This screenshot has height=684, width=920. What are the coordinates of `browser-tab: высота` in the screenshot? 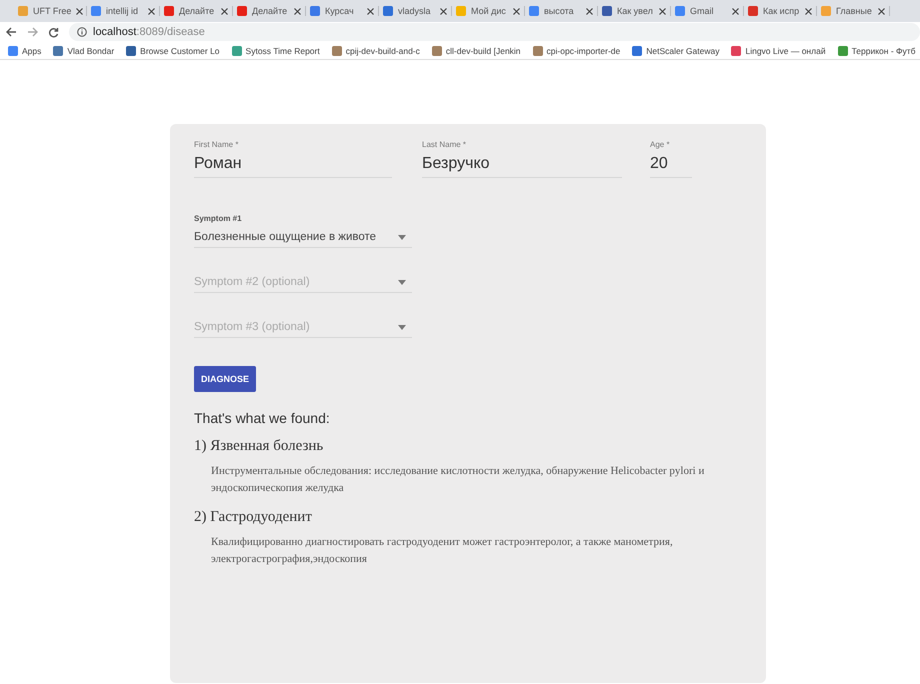 It's located at (561, 11).